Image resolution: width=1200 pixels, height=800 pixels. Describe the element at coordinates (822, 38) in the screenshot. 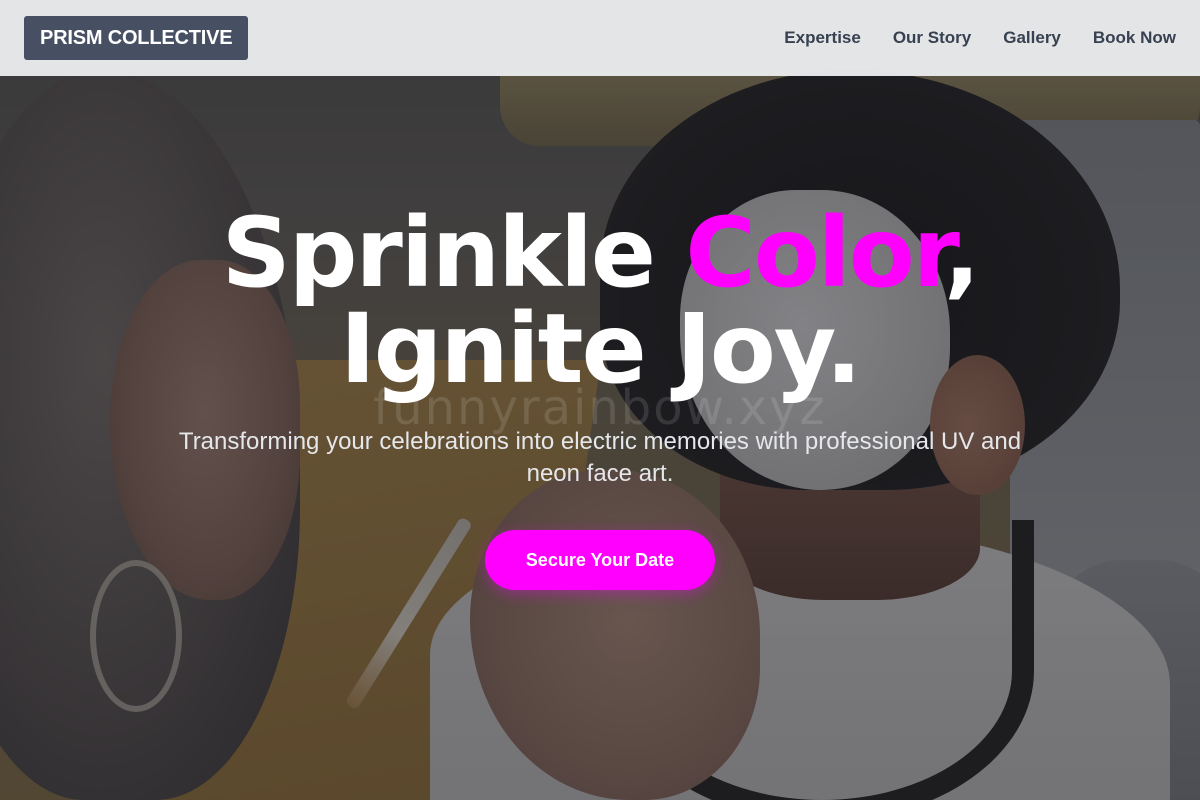

I see `nav-link-expertise: Expertise` at that location.